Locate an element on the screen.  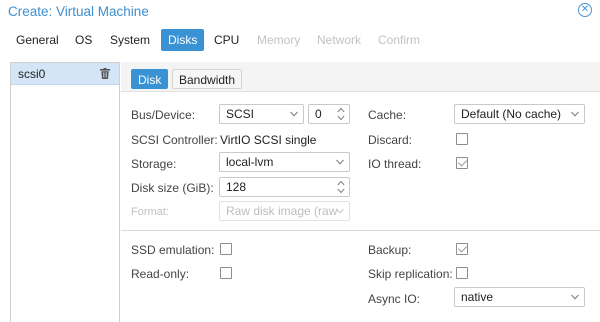
cache-select: Default (No cache) is located at coordinates (519, 114).